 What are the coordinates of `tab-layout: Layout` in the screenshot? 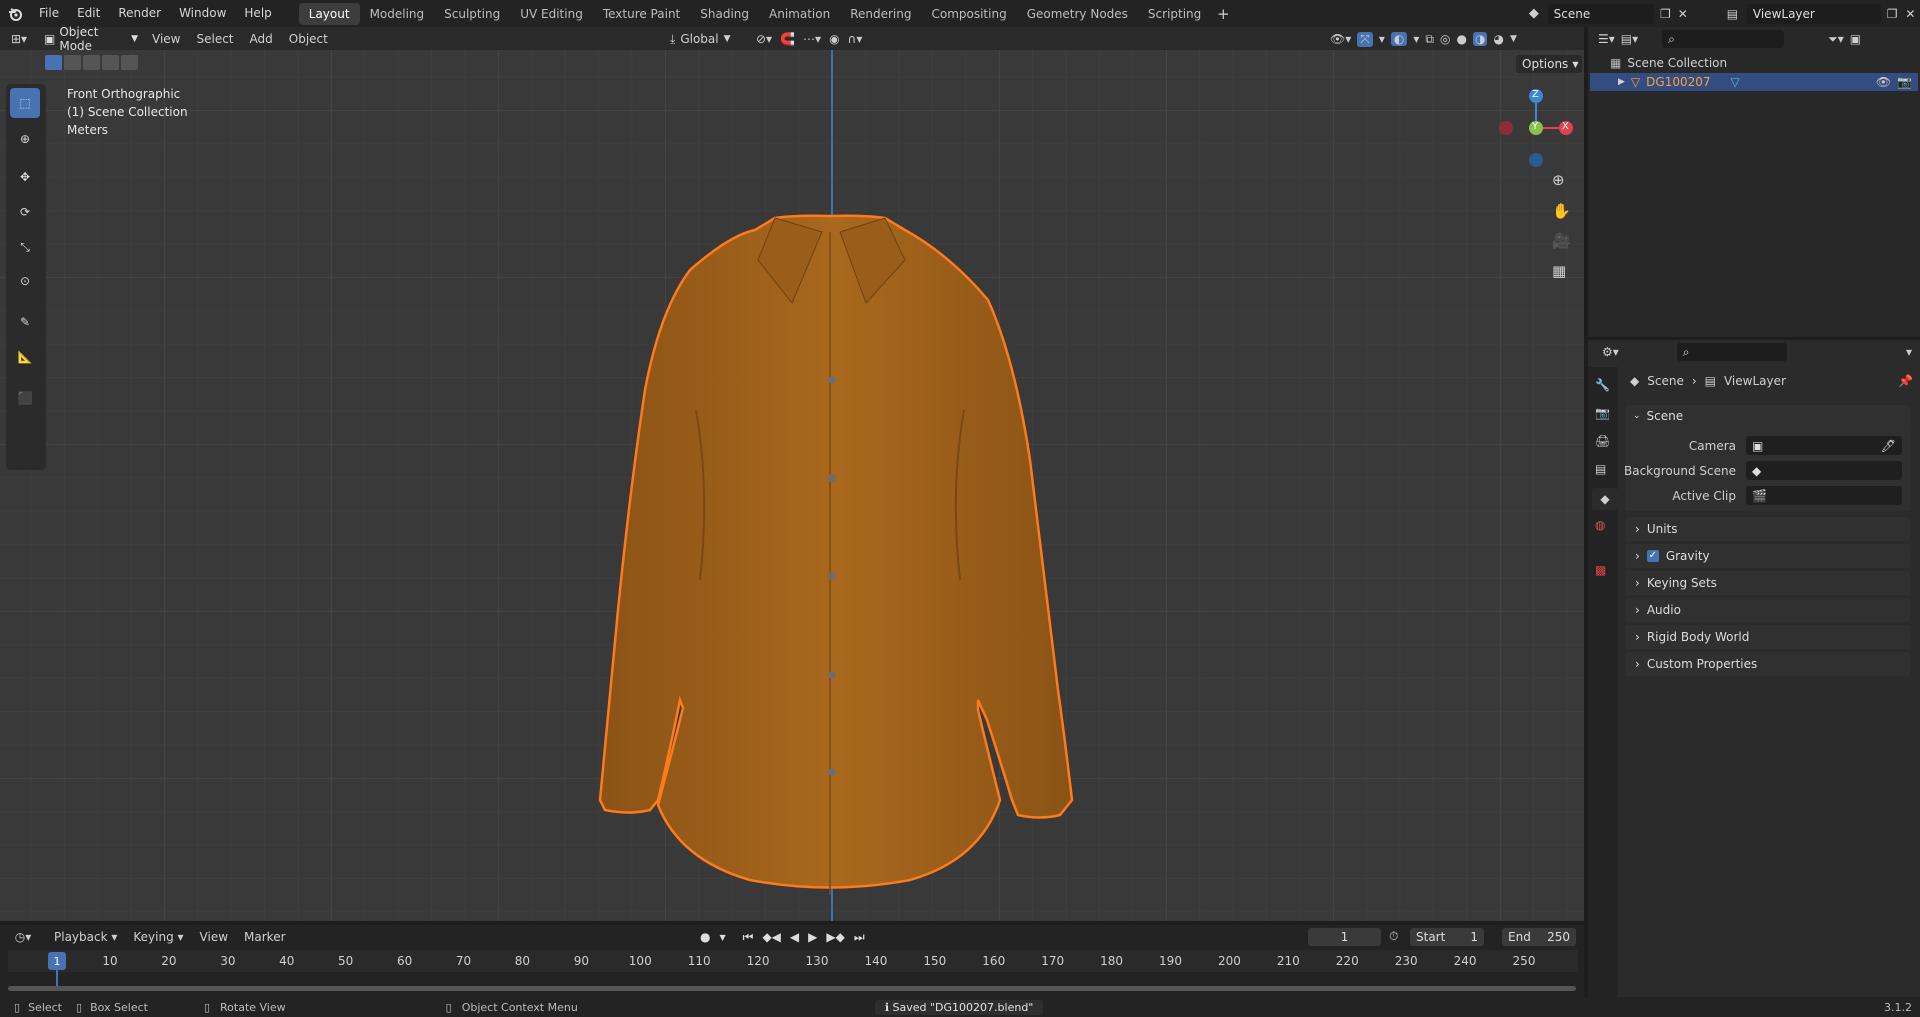 It's located at (329, 13).